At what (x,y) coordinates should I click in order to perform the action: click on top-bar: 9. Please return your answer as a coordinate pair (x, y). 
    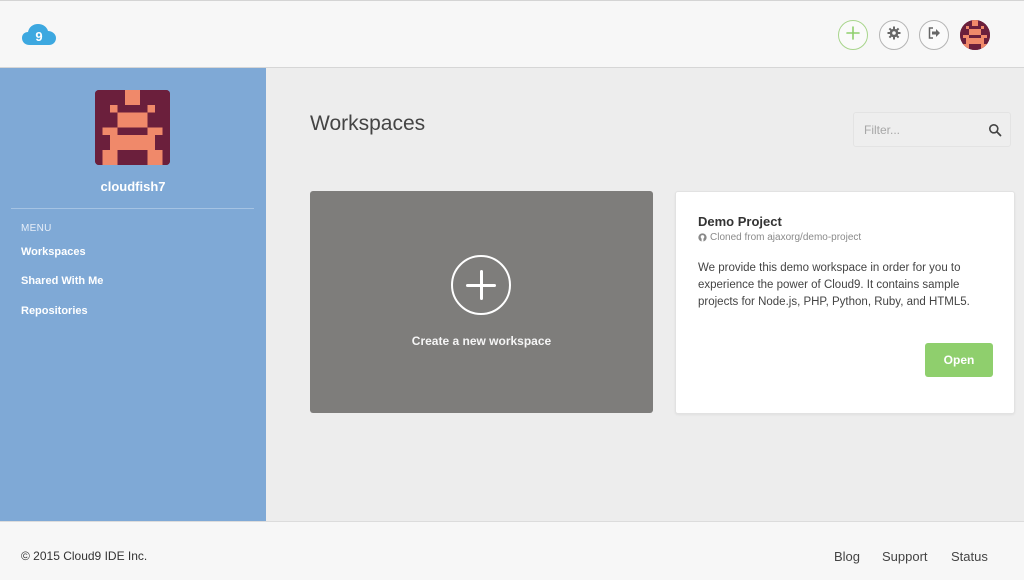
    Looking at the image, I should click on (512, 34).